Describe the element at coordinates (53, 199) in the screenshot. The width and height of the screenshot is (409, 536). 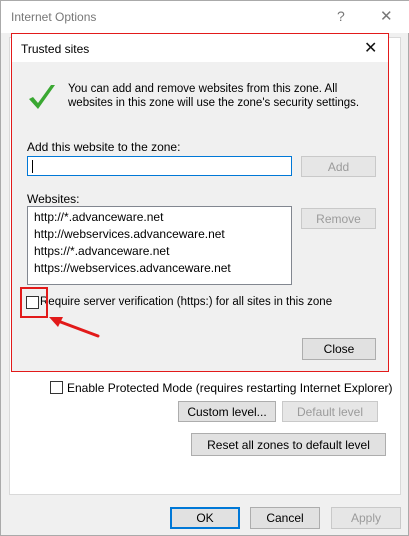
I see `websites-label: Websites:` at that location.